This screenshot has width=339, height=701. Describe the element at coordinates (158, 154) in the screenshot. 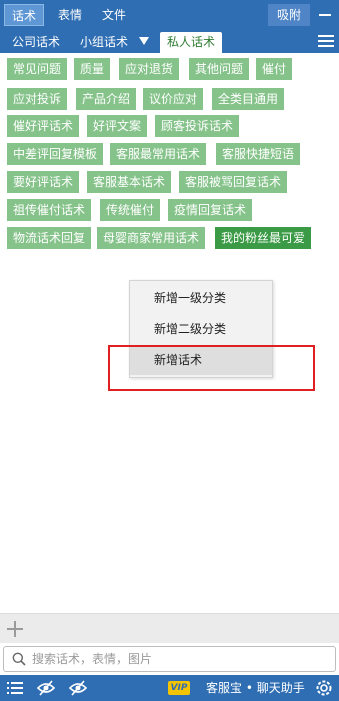

I see `category-chip: 客服最常用话术` at that location.